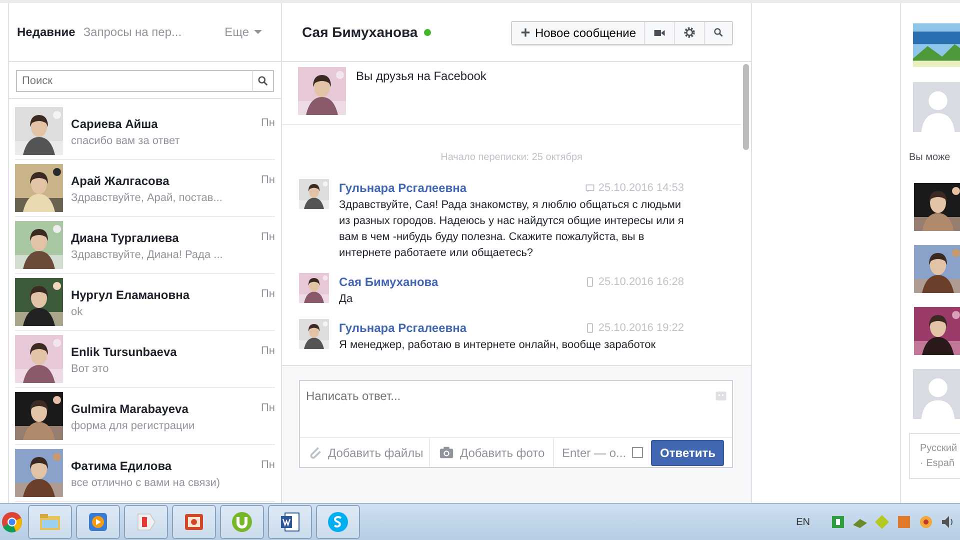 This screenshot has width=960, height=540. I want to click on message-snippet: все отлично с вами на связи), so click(145, 483).